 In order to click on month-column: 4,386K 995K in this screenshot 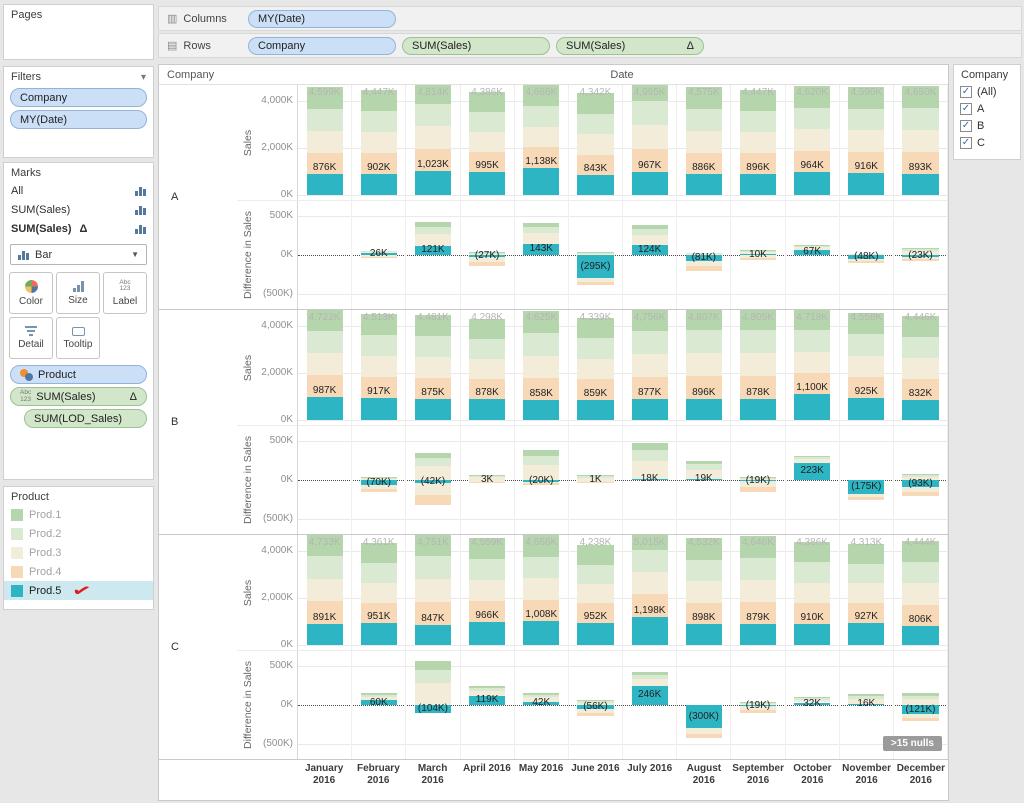, I will do `click(488, 142)`.